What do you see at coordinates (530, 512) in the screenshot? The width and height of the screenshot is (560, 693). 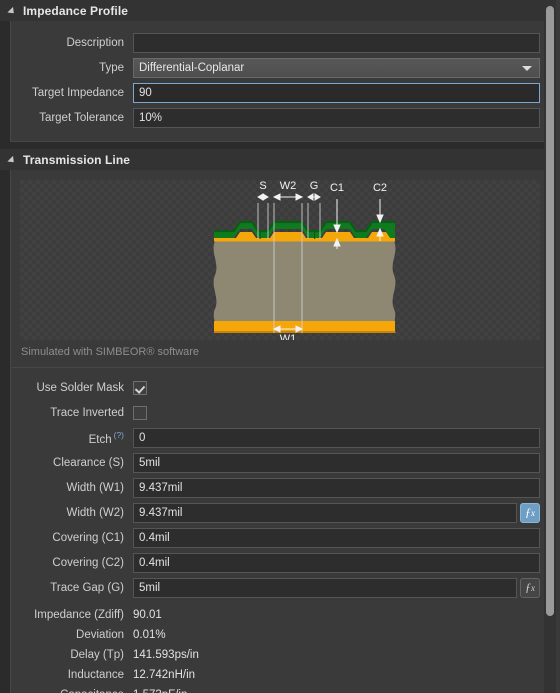 I see `formula-button-width-w2: ƒx` at bounding box center [530, 512].